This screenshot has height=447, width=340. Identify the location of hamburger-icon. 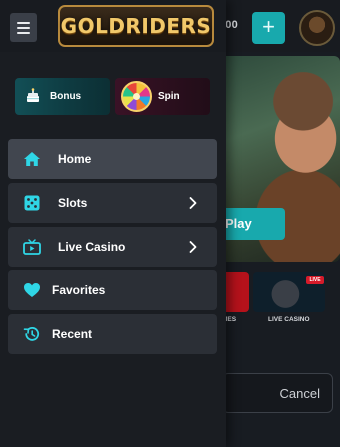
(23, 27).